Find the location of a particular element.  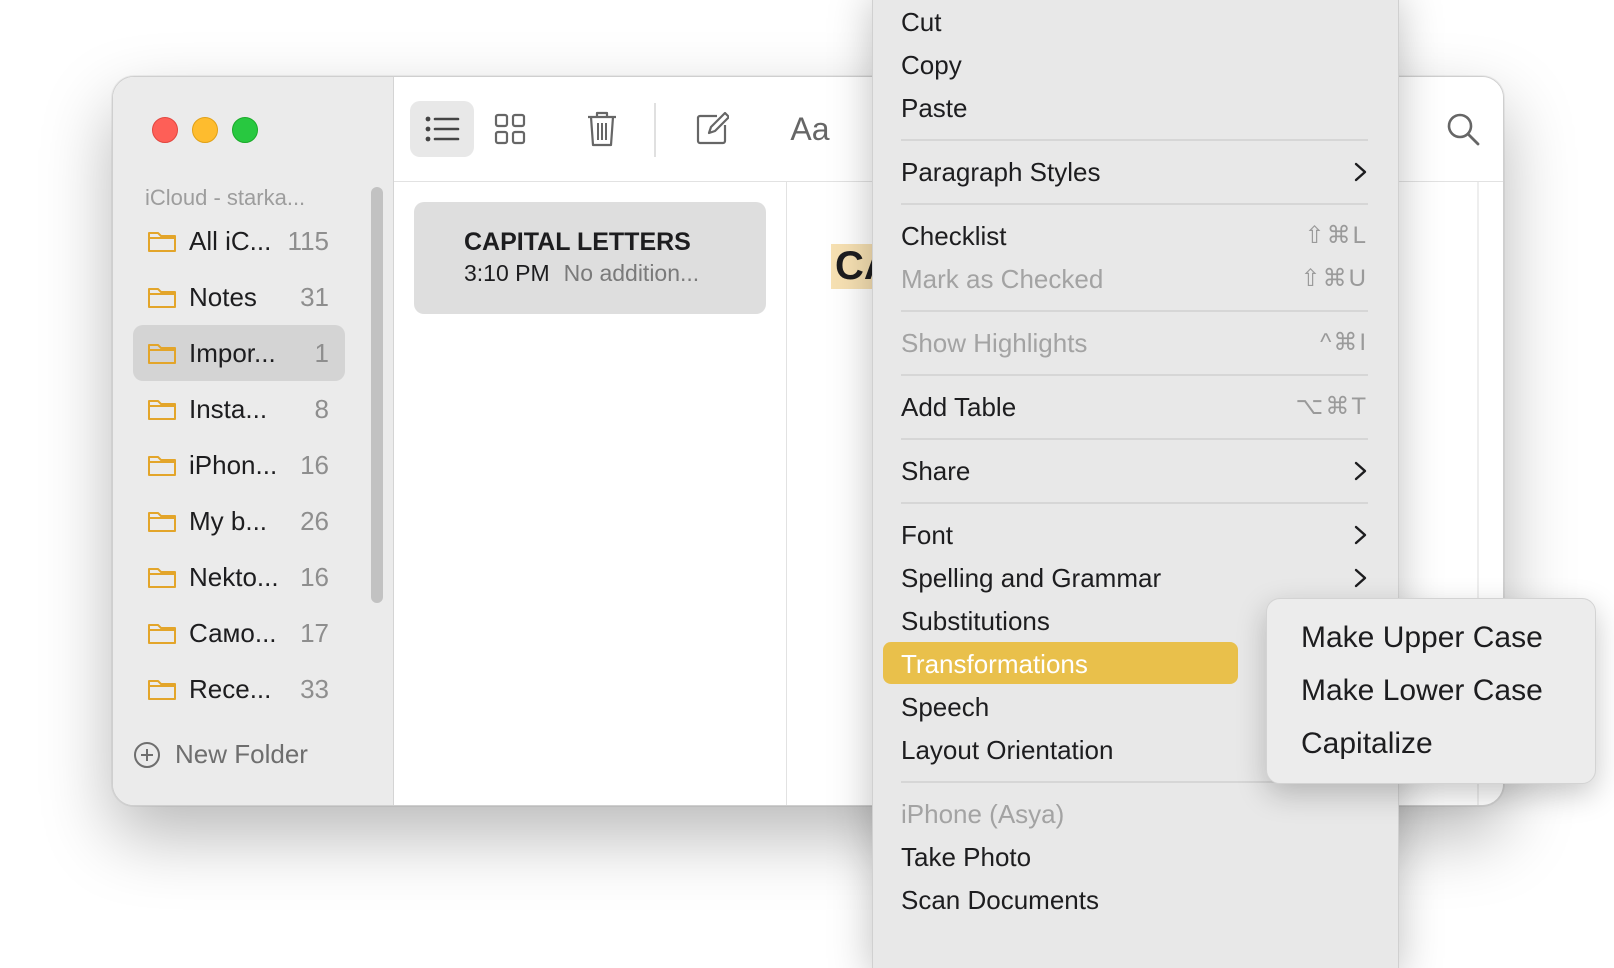

list-view-button is located at coordinates (442, 129).